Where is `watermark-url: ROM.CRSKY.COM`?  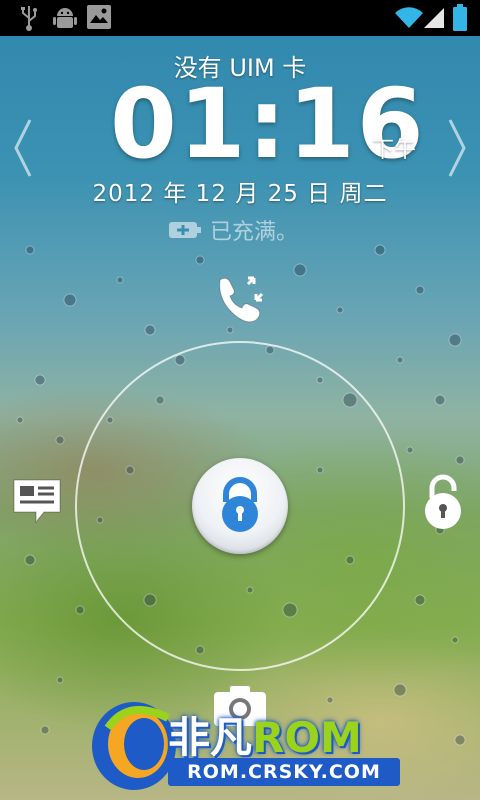
watermark-url: ROM.CRSKY.COM is located at coordinates (284, 772).